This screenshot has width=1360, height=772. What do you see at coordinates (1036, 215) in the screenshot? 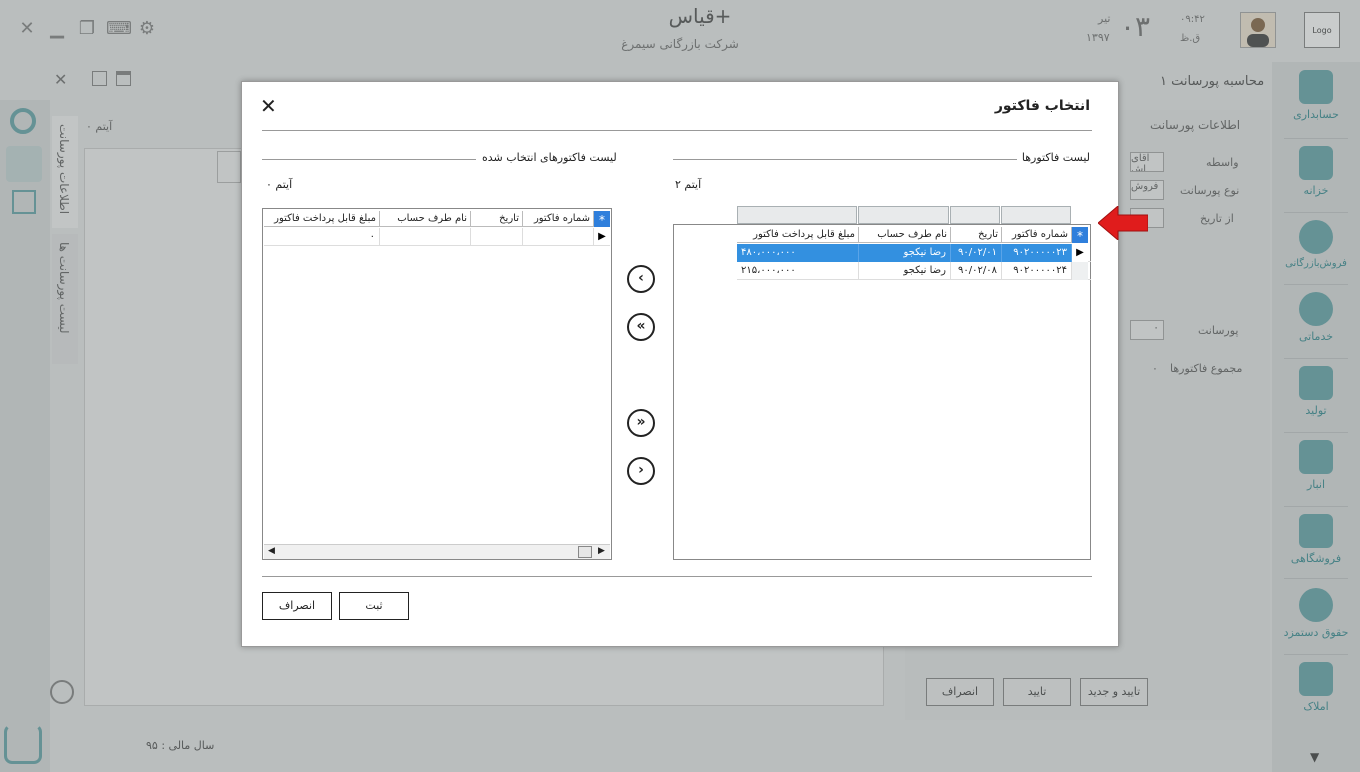
I see `filter-cell-invoice-no` at bounding box center [1036, 215].